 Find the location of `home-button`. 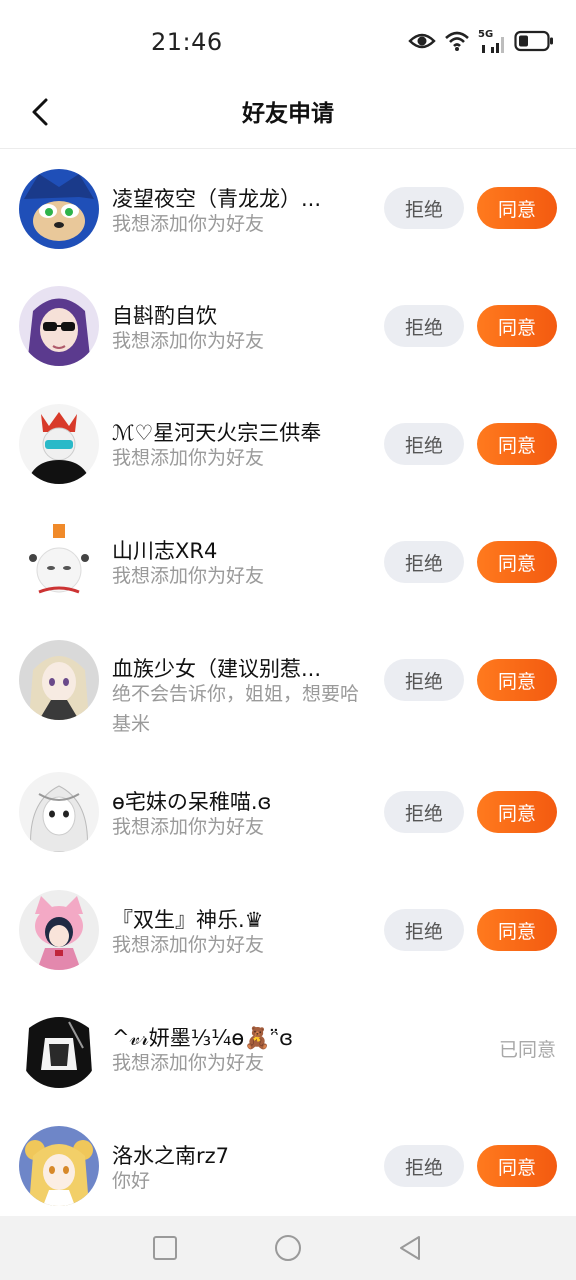

home-button is located at coordinates (288, 1248).